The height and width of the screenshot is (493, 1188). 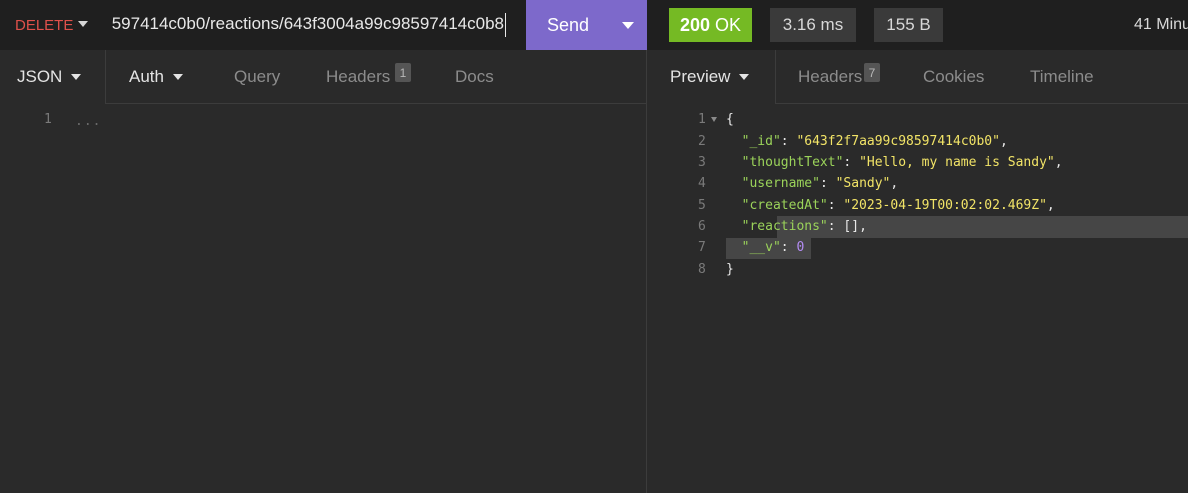 What do you see at coordinates (146, 76) in the screenshot?
I see `tab-auth-label: Auth` at bounding box center [146, 76].